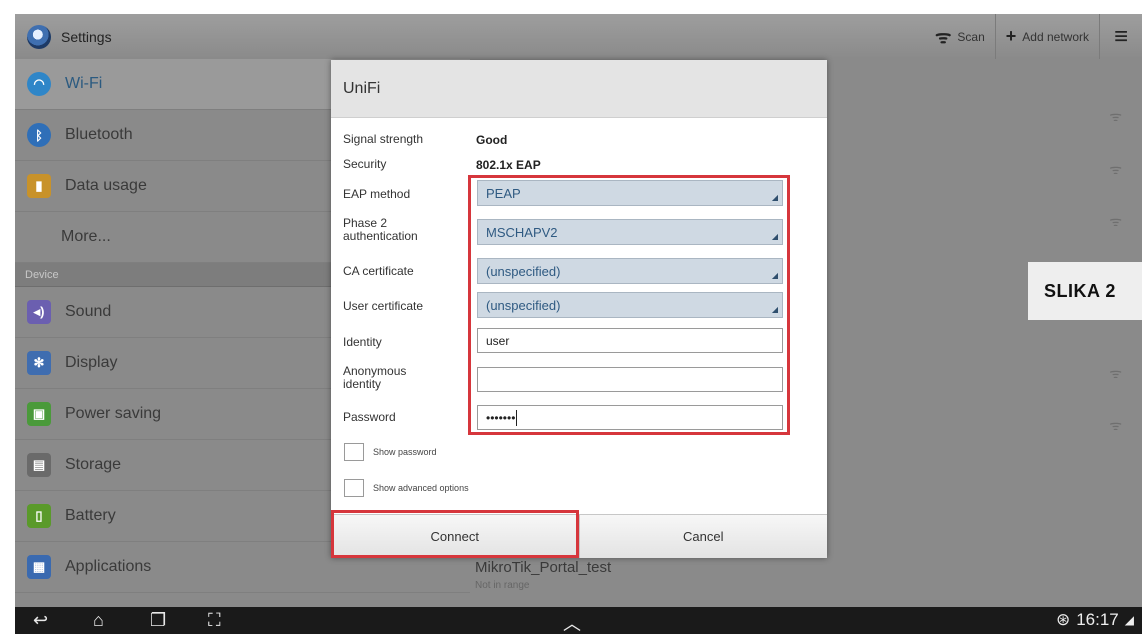 The height and width of the screenshot is (634, 1142). I want to click on wifi-signal-icon: ᯤ, so click(1115, 116).